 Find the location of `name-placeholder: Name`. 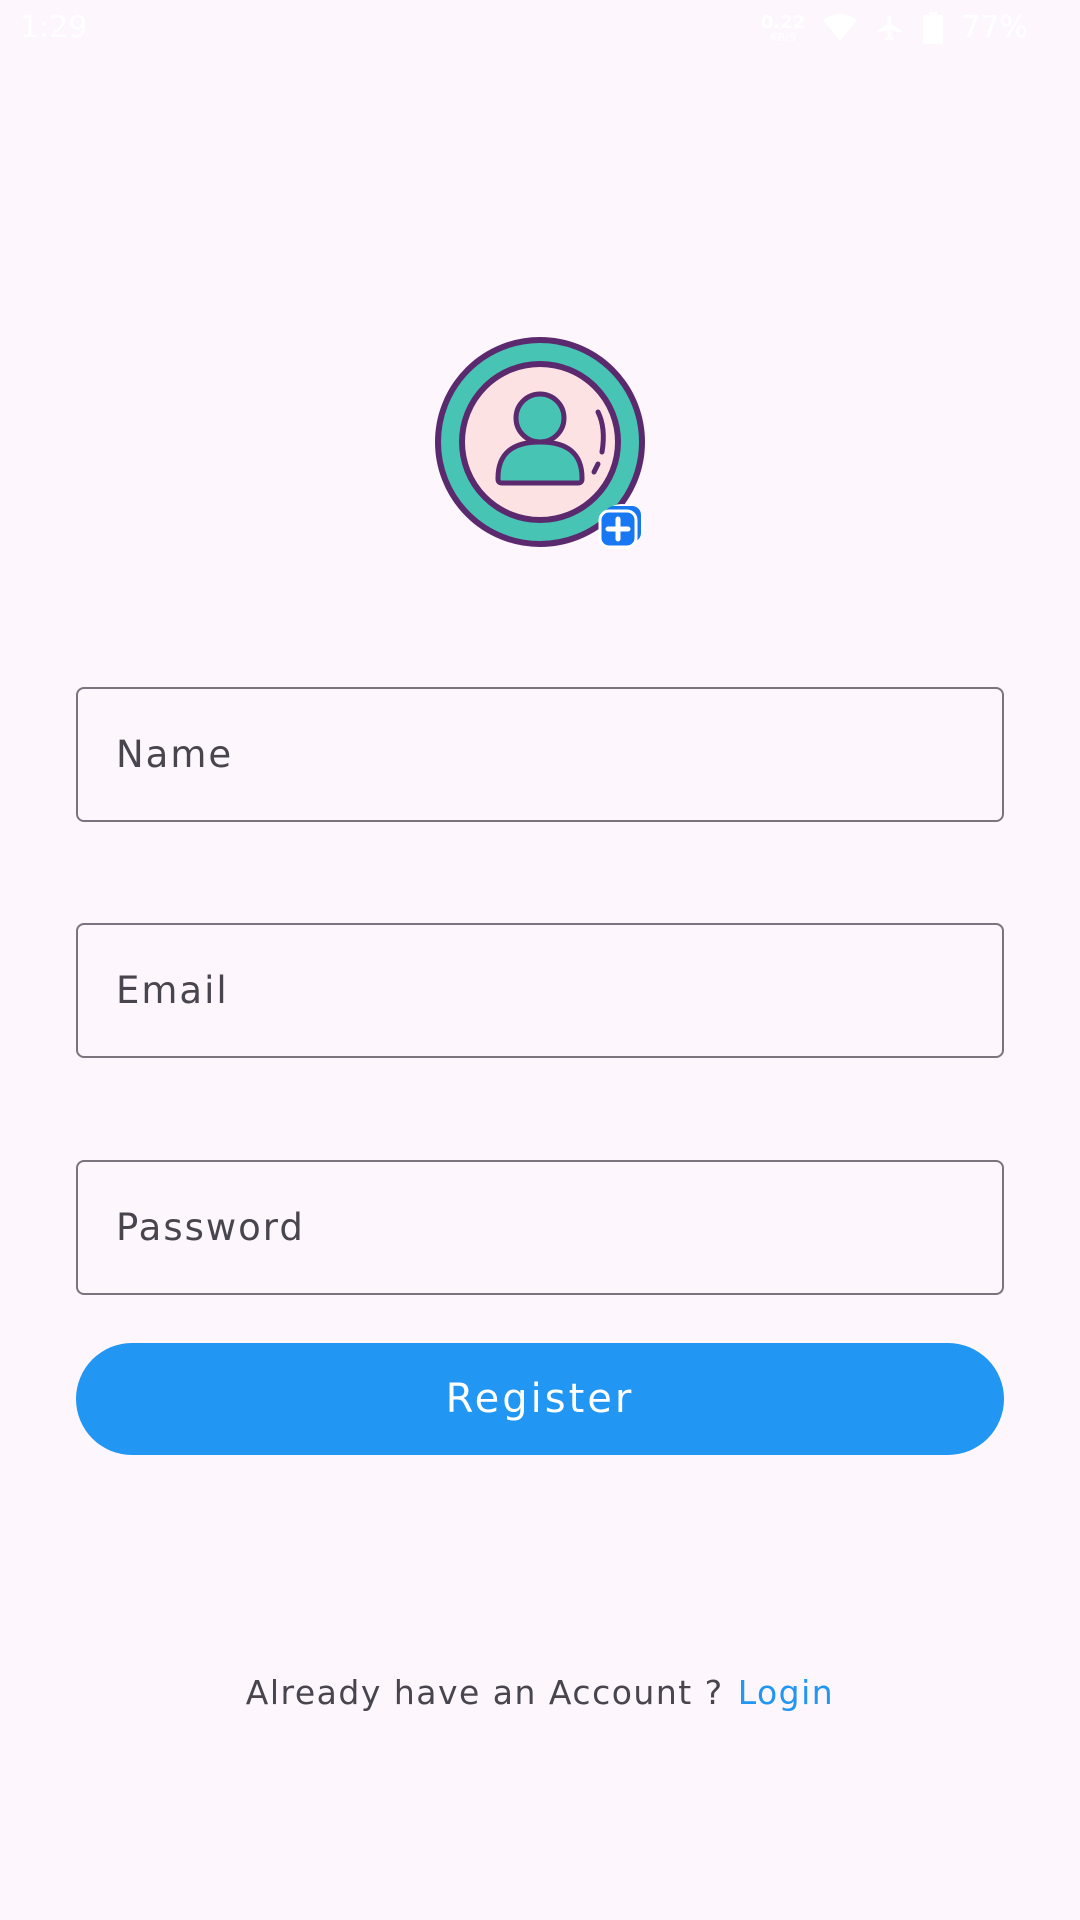

name-placeholder: Name is located at coordinates (175, 754).